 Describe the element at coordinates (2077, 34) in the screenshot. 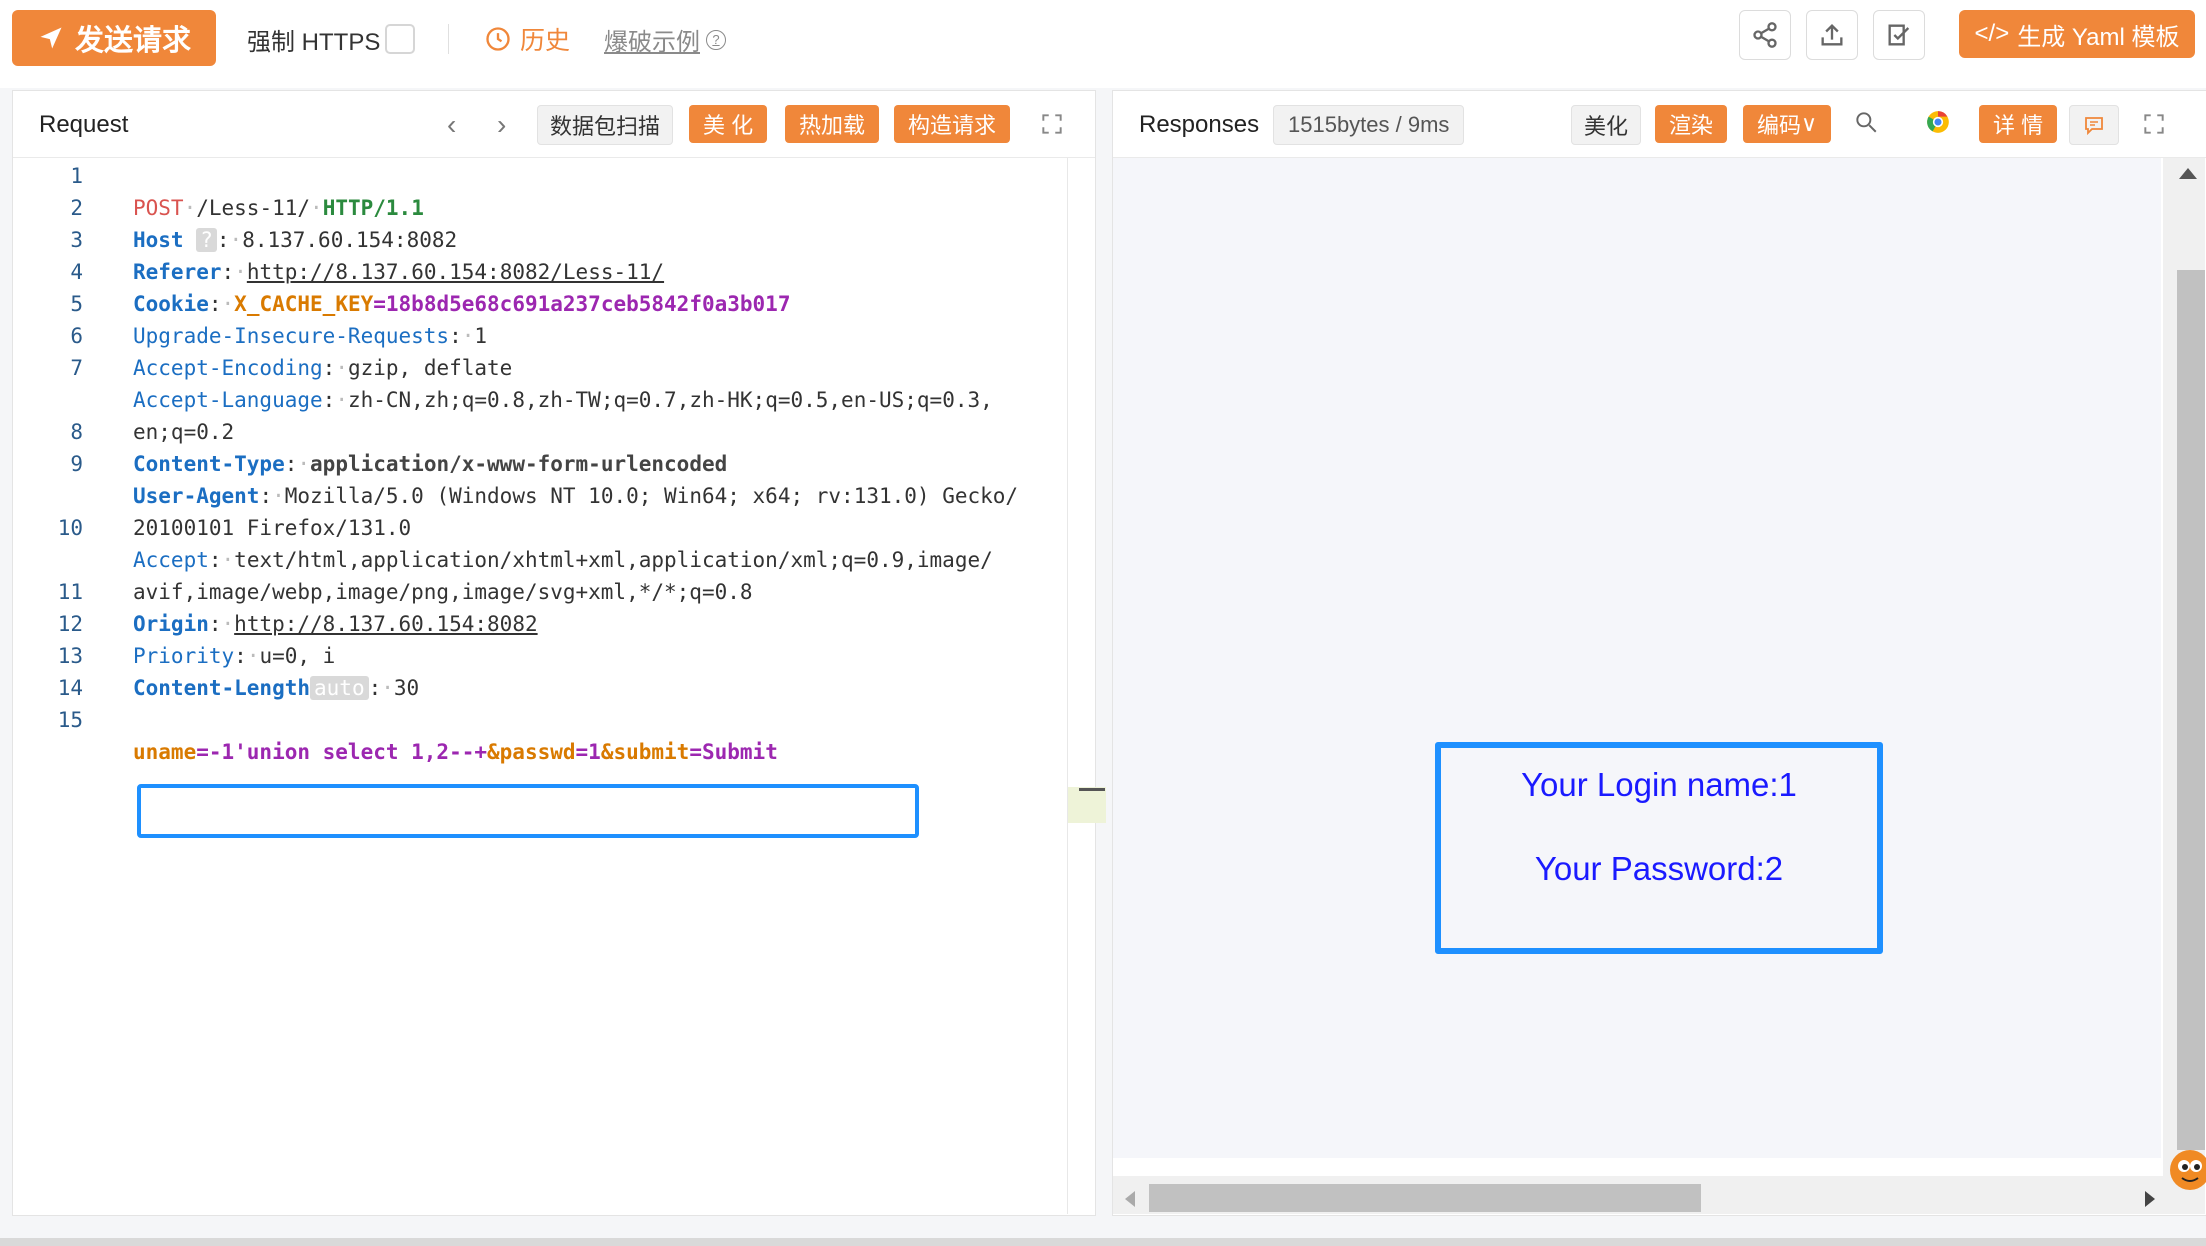

I see `generate-yaml-button: </> 生成 Yaml 模板` at that location.